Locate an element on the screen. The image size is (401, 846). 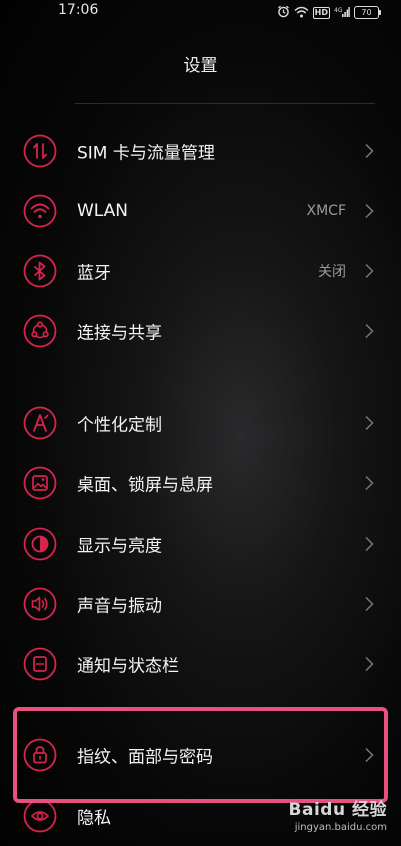
setting-row-connection-sharing: 连接与共享 is located at coordinates (200, 331).